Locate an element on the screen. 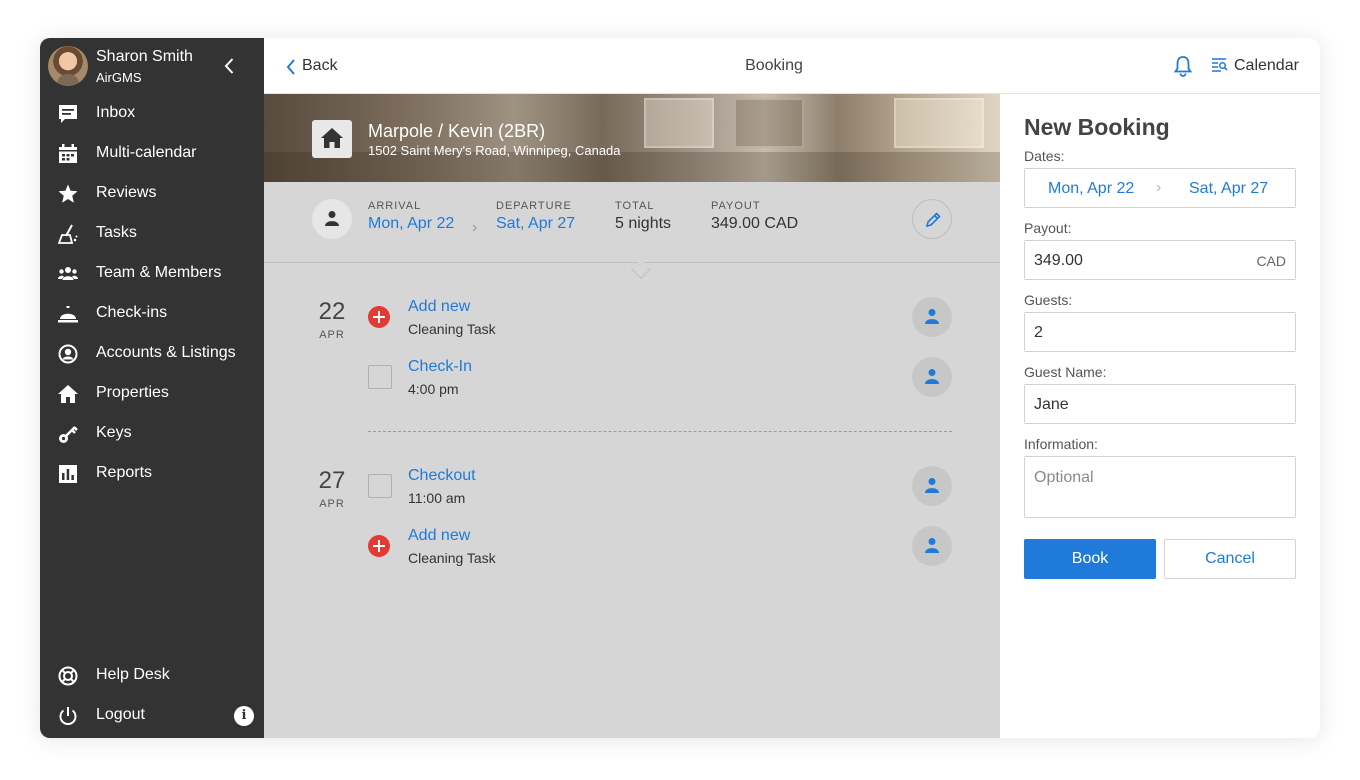 This screenshot has width=1360, height=780. sidebar-item-check-ins: Check-ins is located at coordinates (152, 314).